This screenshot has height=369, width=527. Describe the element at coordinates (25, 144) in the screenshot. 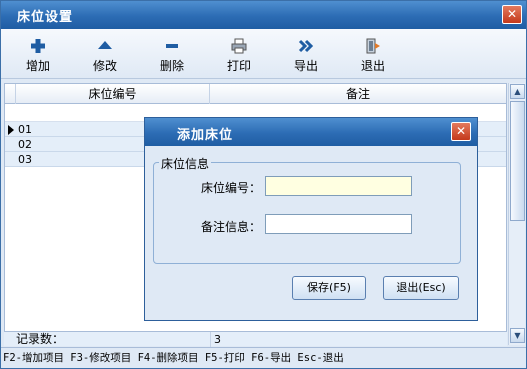

I see `cell-bed-no: 02` at that location.